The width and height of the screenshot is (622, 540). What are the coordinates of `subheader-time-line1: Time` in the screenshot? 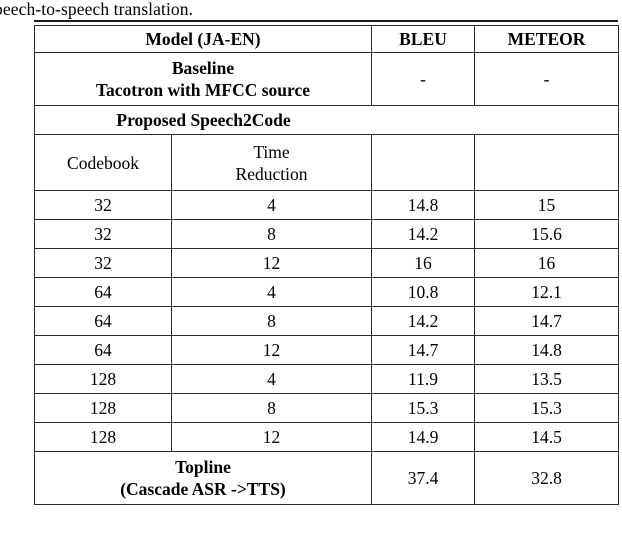 It's located at (271, 151).